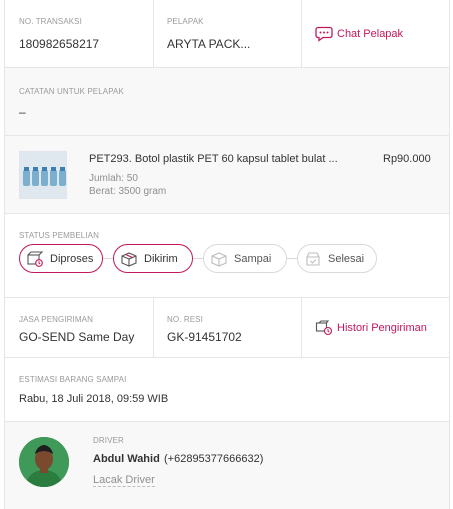 The image size is (453, 509). What do you see at coordinates (44, 462) in the screenshot?
I see `driver-avatar` at bounding box center [44, 462].